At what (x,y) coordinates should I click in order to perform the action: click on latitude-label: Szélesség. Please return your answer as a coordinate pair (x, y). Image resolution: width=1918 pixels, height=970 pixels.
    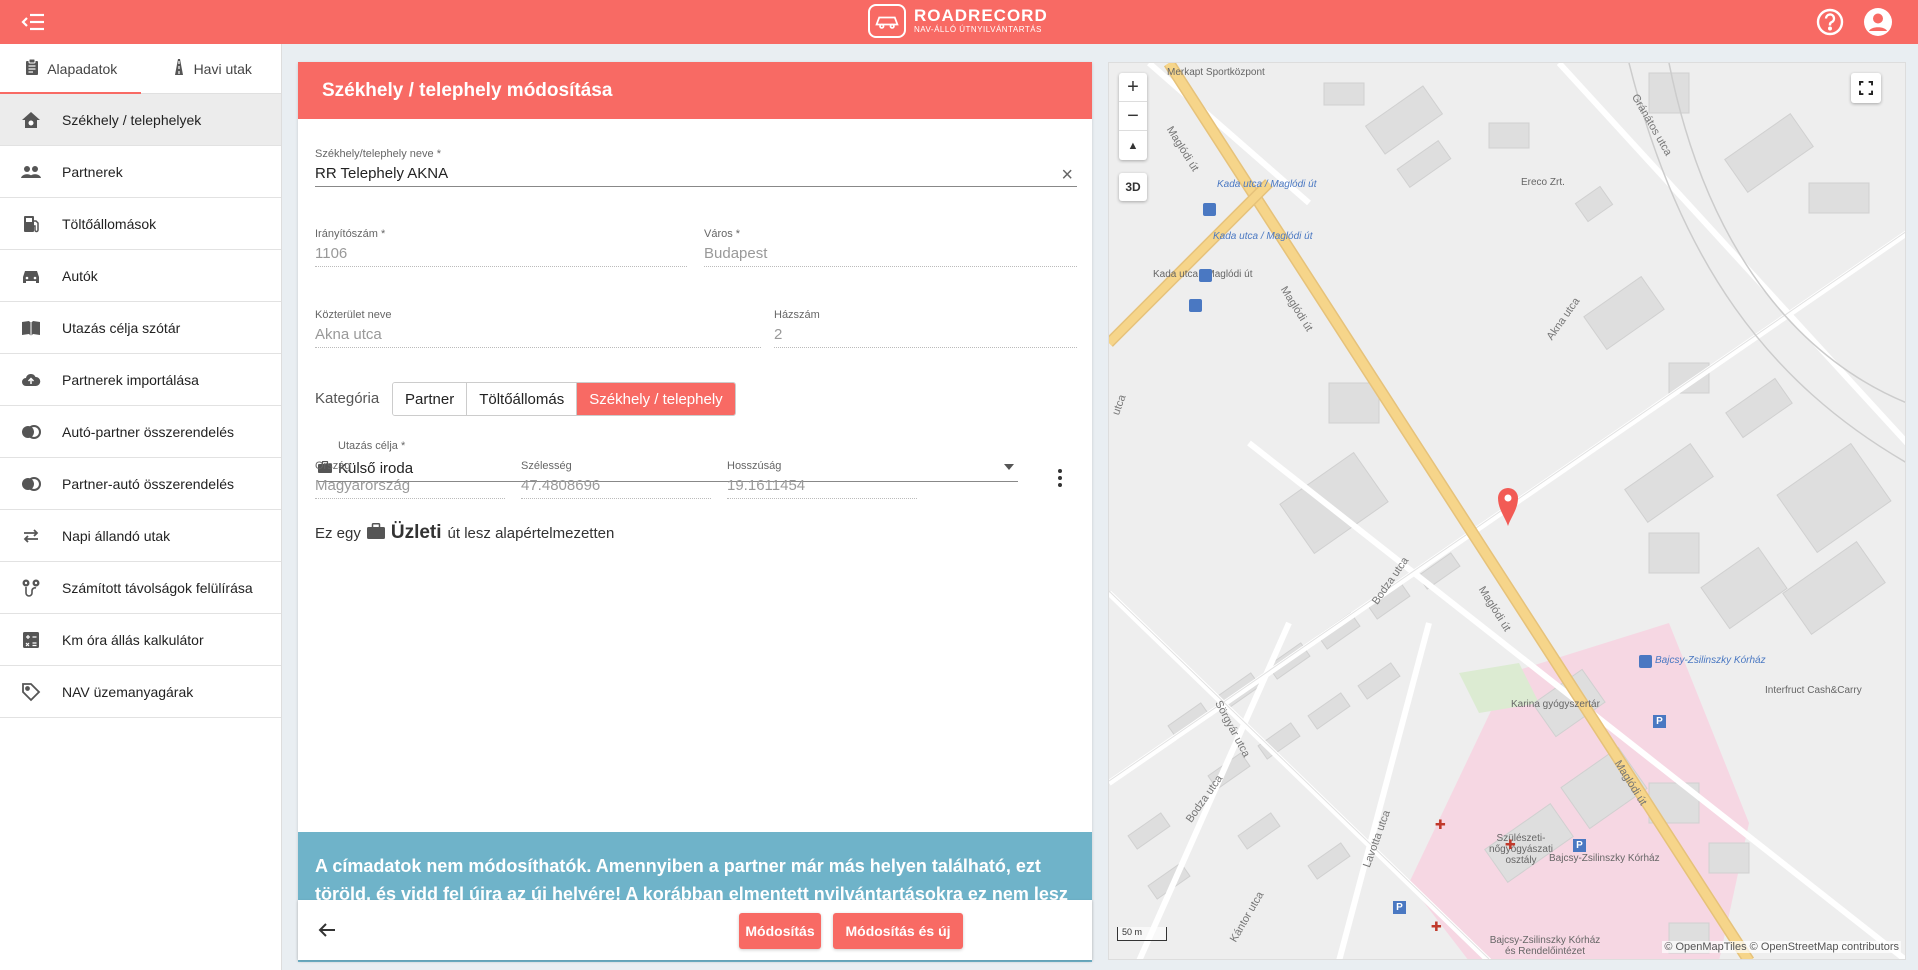
    Looking at the image, I should click on (546, 466).